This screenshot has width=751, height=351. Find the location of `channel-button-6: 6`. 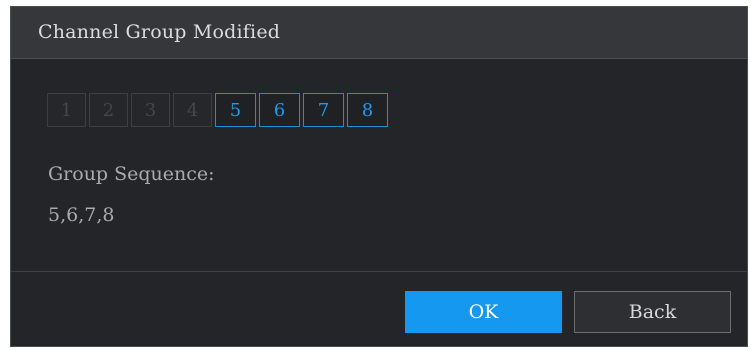

channel-button-6: 6 is located at coordinates (279, 110).